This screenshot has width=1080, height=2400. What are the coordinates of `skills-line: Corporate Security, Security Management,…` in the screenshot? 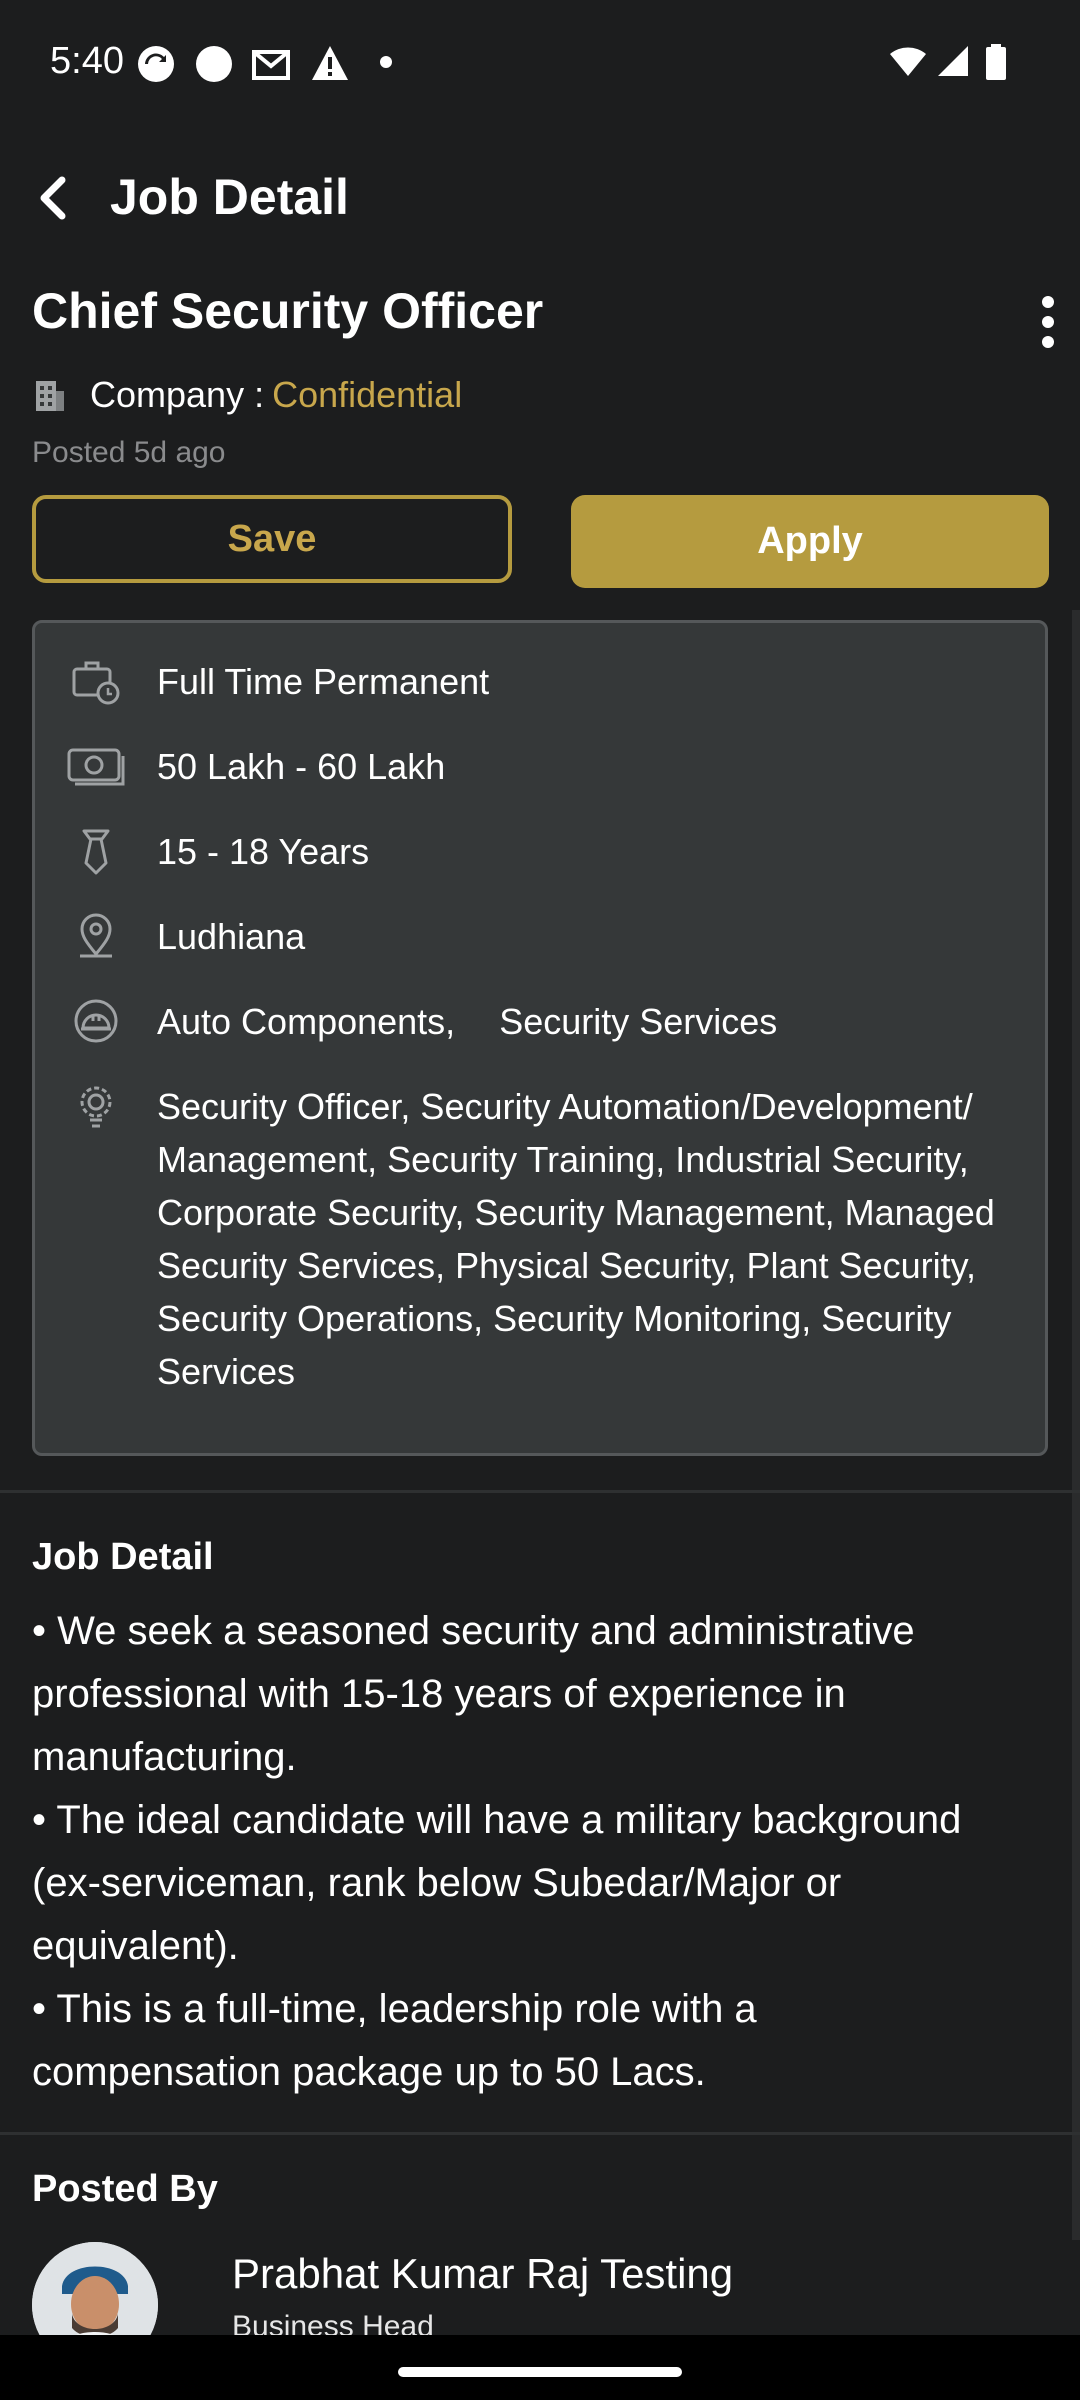 It's located at (576, 1212).